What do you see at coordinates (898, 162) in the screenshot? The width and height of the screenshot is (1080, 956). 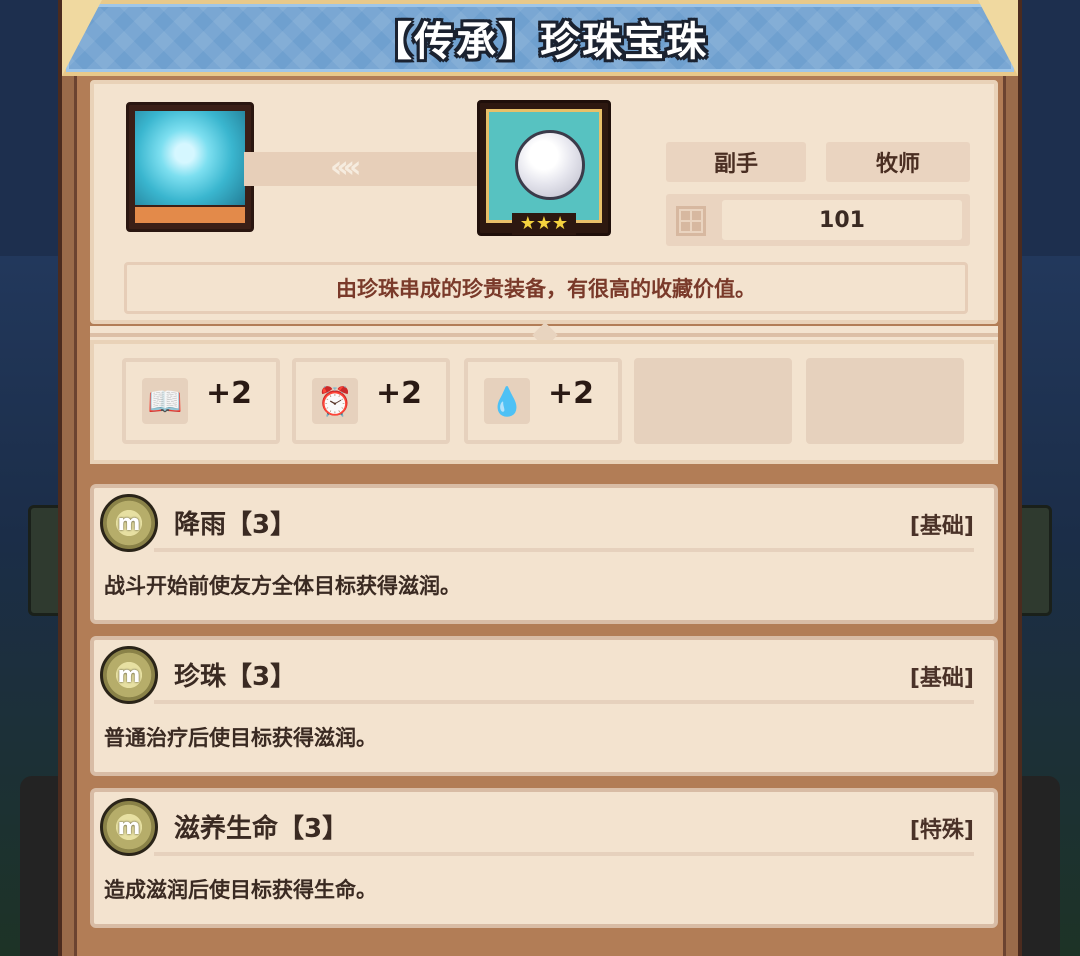 I see `class-tag: 牧师` at bounding box center [898, 162].